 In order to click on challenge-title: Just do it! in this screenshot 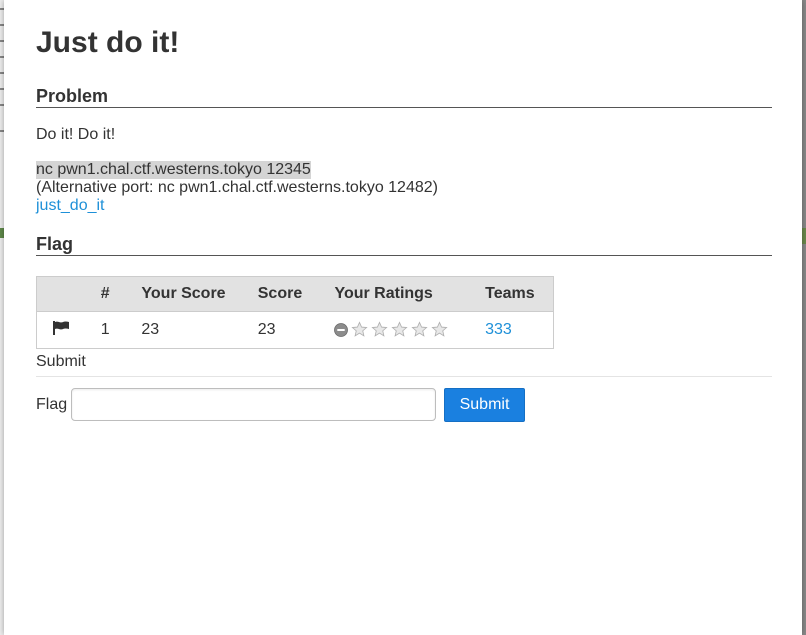, I will do `click(108, 42)`.